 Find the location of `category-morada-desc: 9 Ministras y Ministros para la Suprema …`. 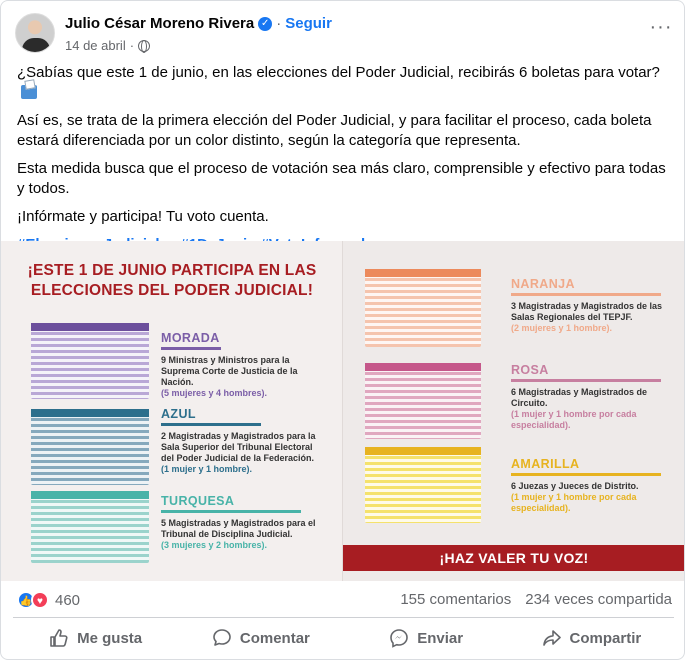

category-morada-desc: 9 Ministras y Ministros para la Suprema … is located at coordinates (229, 371).